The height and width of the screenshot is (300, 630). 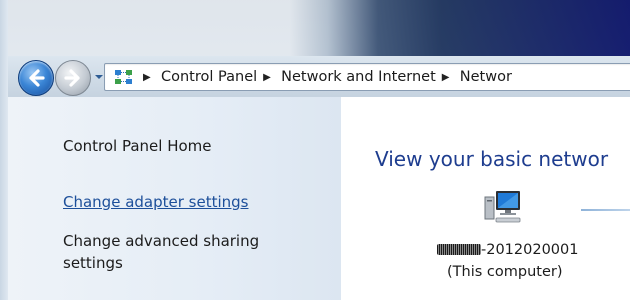 What do you see at coordinates (183, 252) in the screenshot?
I see `change-advanced-sharing-link: Change advanced sharing settings` at bounding box center [183, 252].